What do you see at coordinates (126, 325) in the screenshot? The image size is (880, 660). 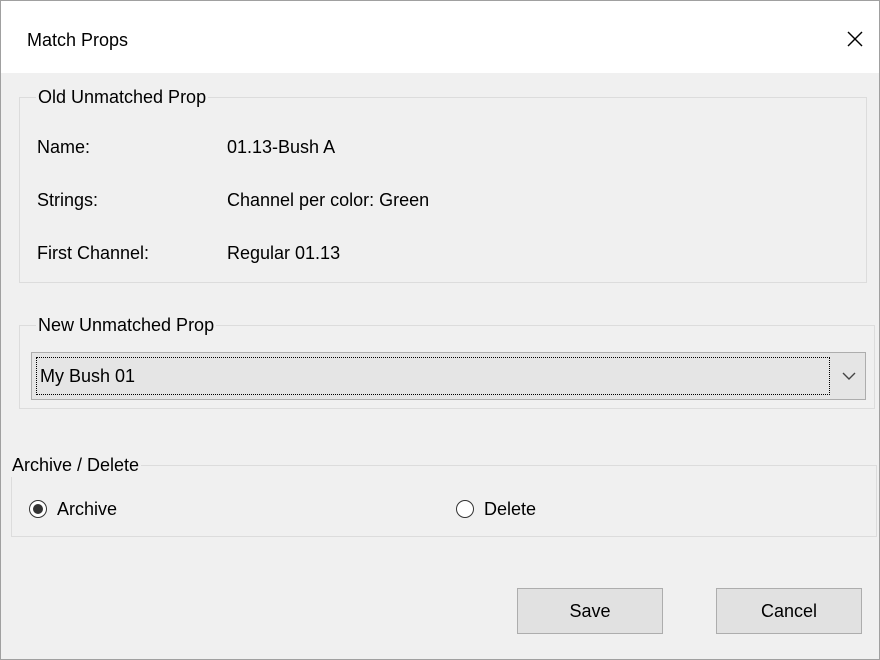 I see `new-unmatched-prop-legend: New Unmatched Prop` at bounding box center [126, 325].